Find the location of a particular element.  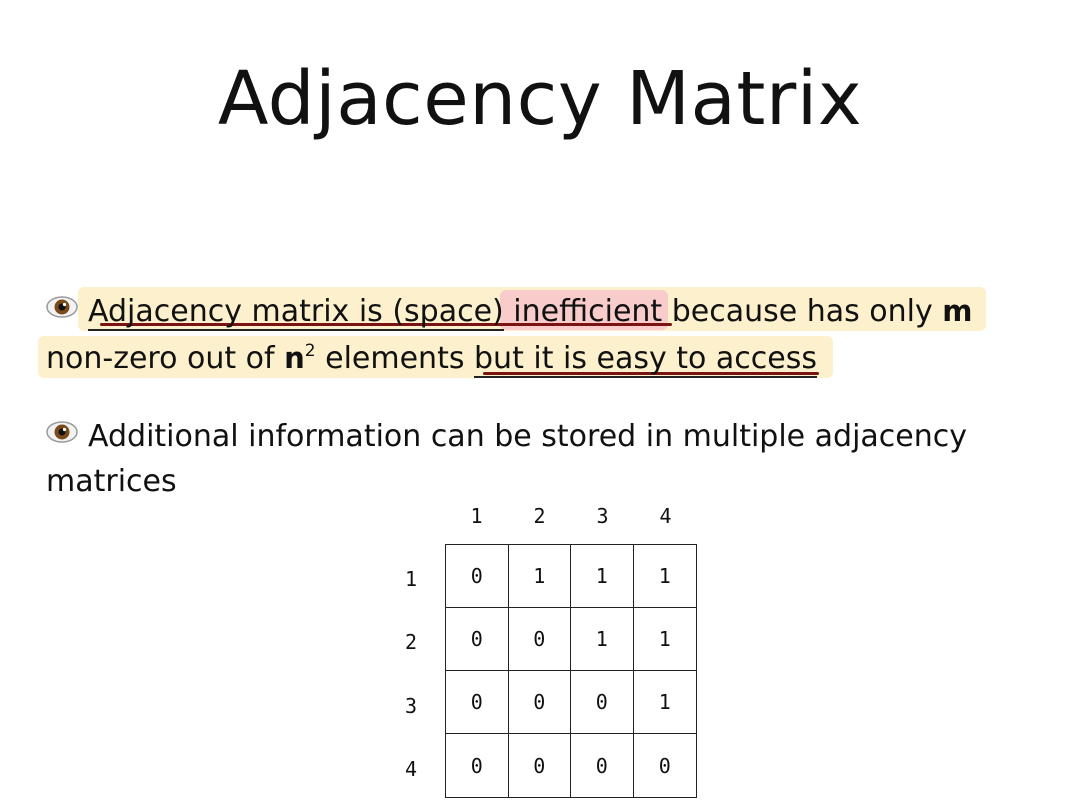

matrix-row-label: 4 is located at coordinates (411, 769).